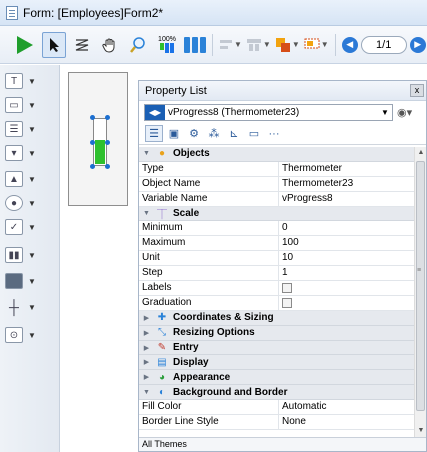 Image resolution: width=427 pixels, height=452 pixels. I want to click on section-header: ▼ ● Objects, so click(277, 154).